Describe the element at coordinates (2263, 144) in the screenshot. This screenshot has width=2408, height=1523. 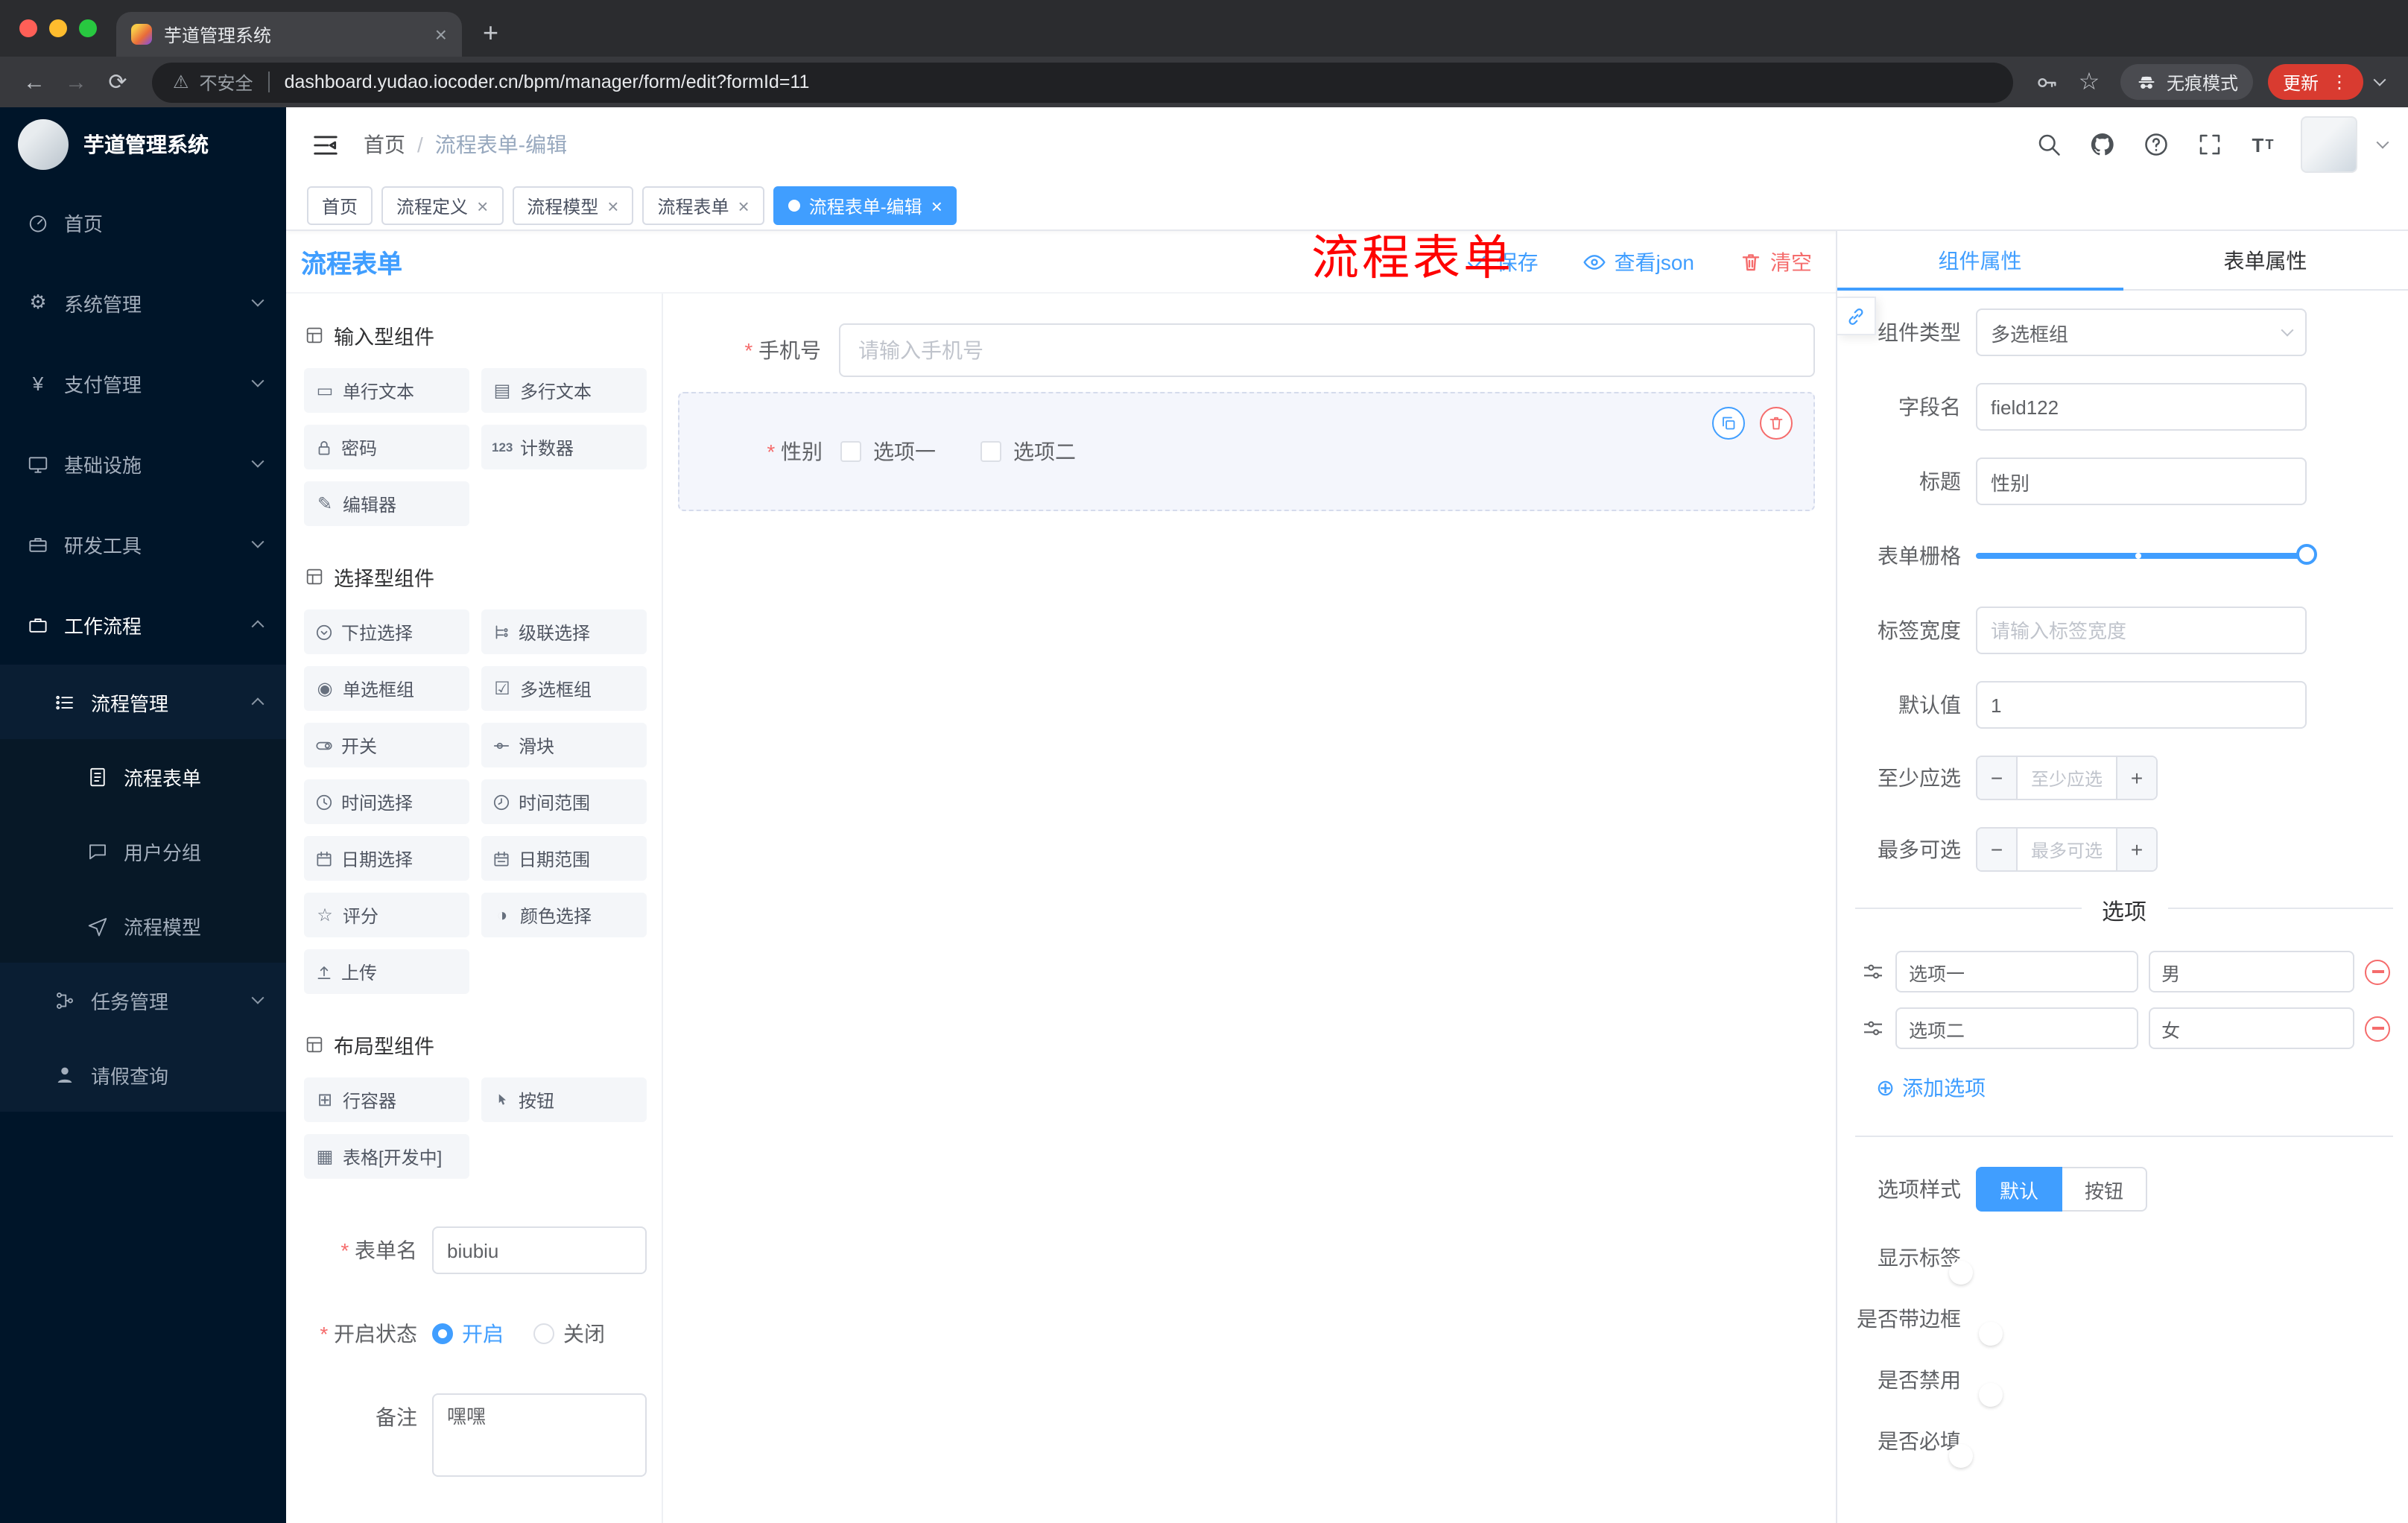
I see `font-size-icon: TT` at that location.